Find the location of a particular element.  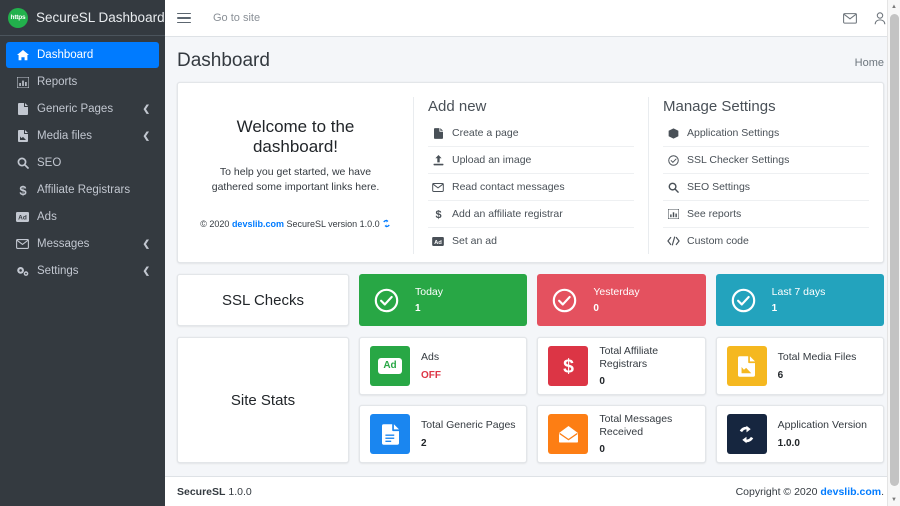

sidebar-label: Settings is located at coordinates (58, 271).